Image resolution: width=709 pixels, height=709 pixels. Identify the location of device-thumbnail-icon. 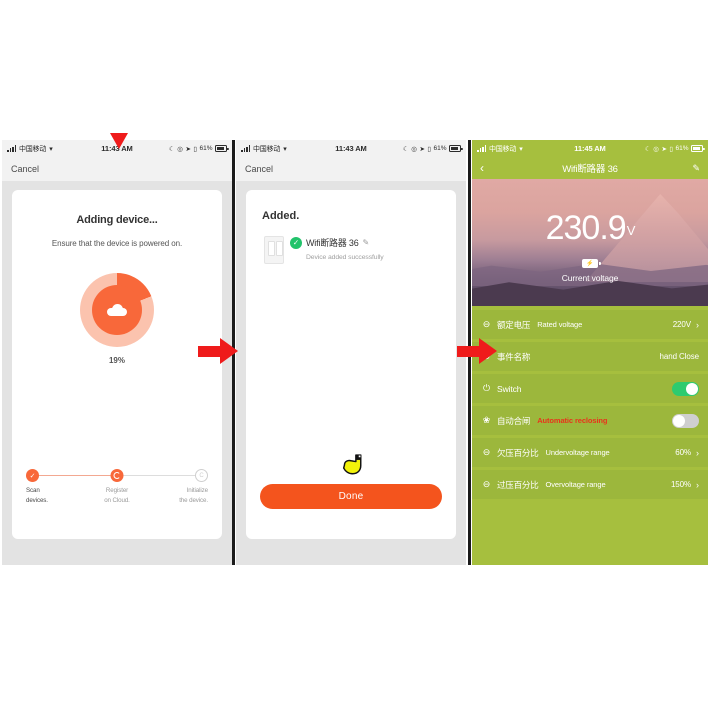
(274, 250).